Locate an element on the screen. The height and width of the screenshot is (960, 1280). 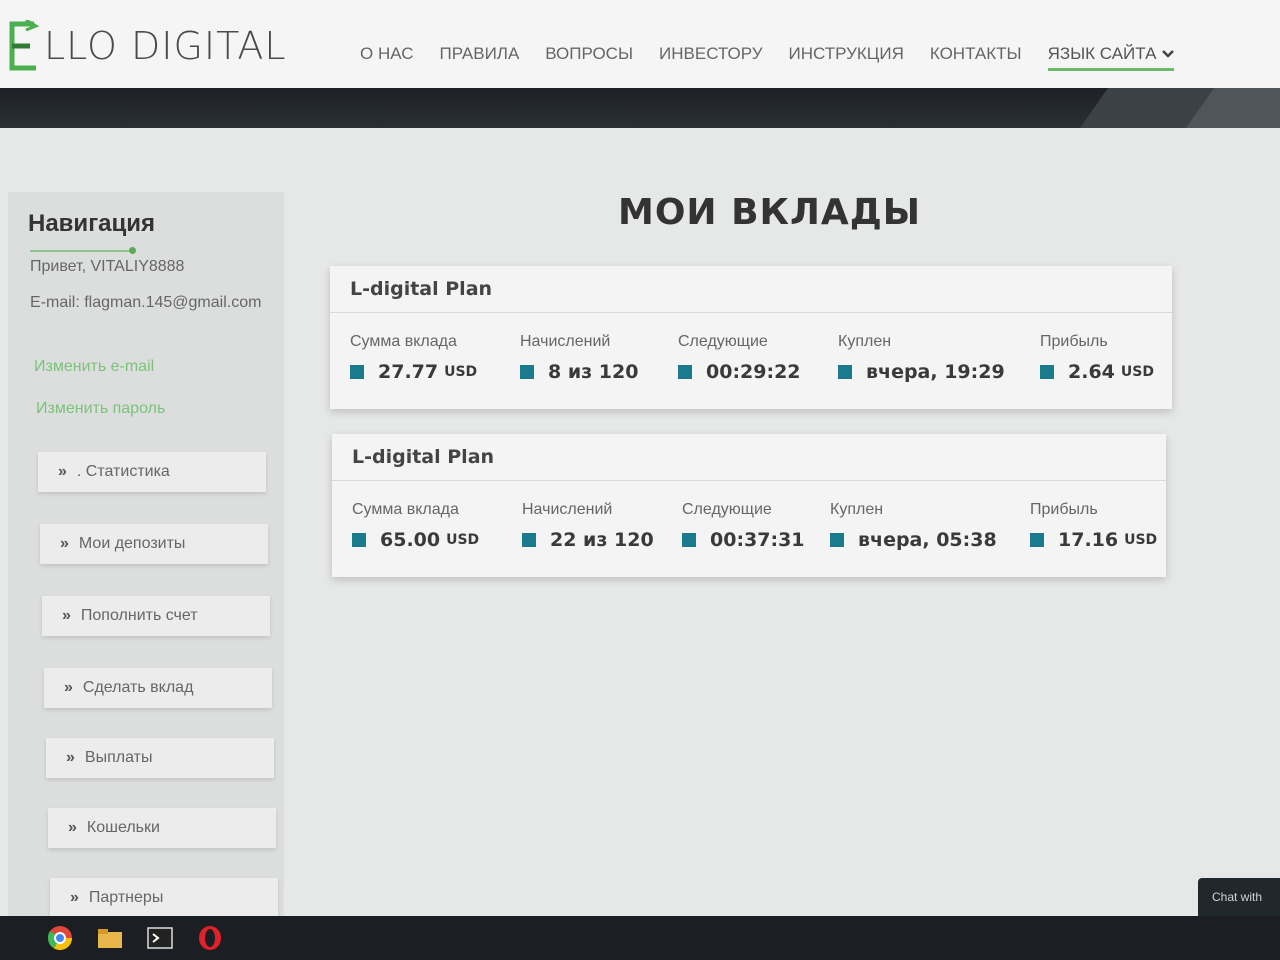
stat-value: 22 из 120 is located at coordinates (588, 540).